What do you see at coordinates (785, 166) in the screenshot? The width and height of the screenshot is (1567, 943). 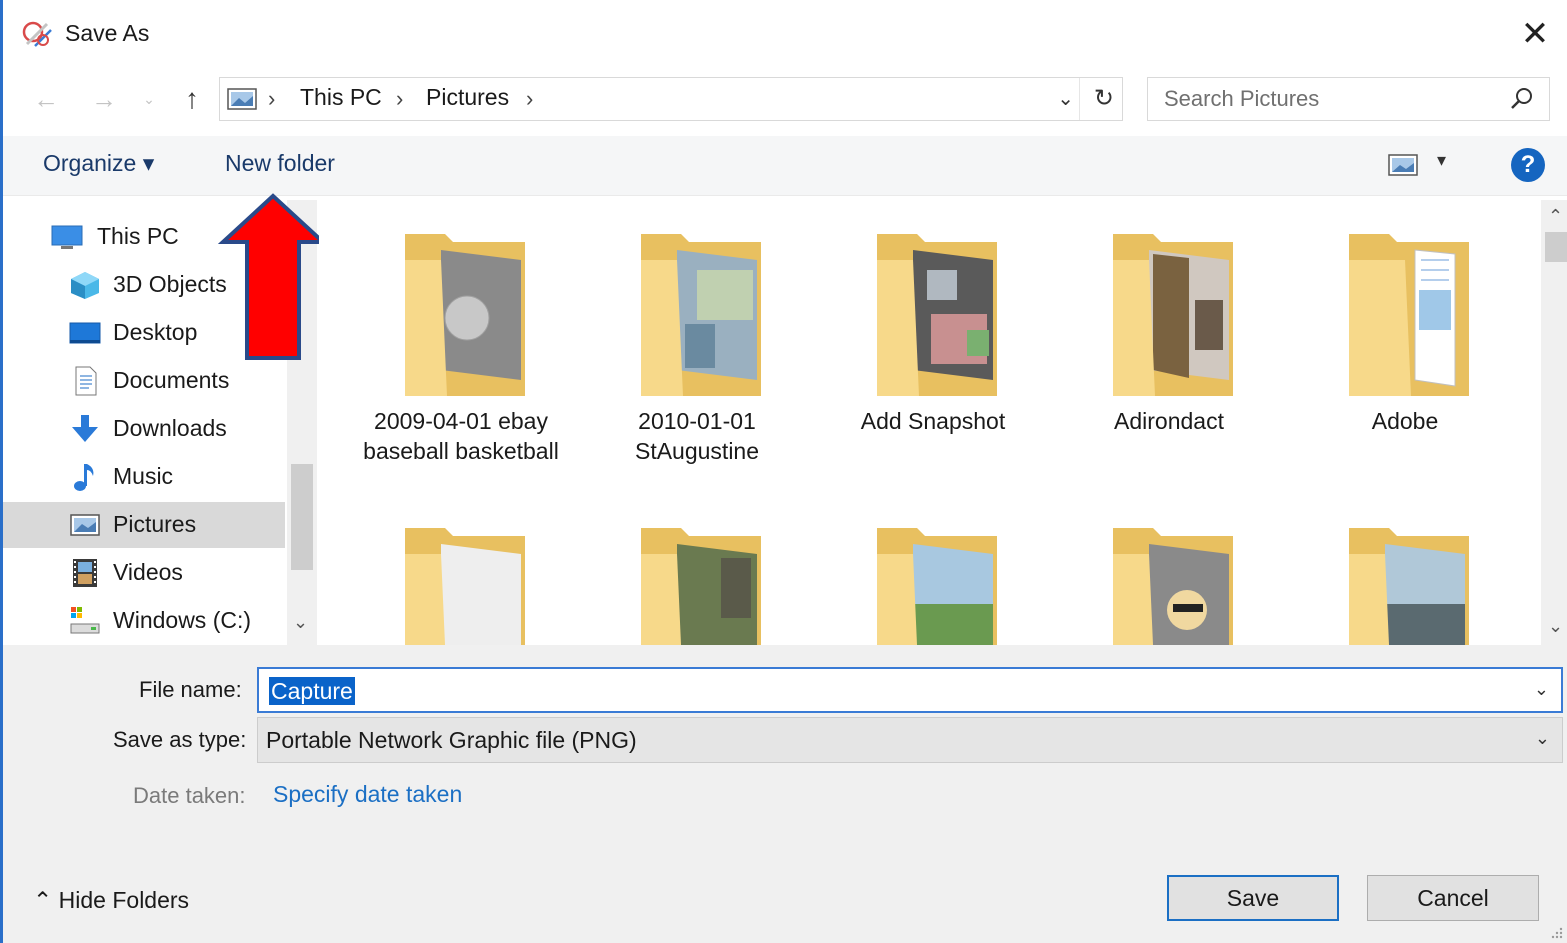 I see `command-toolbar: Organize ▾ New folder ▾ ?` at bounding box center [785, 166].